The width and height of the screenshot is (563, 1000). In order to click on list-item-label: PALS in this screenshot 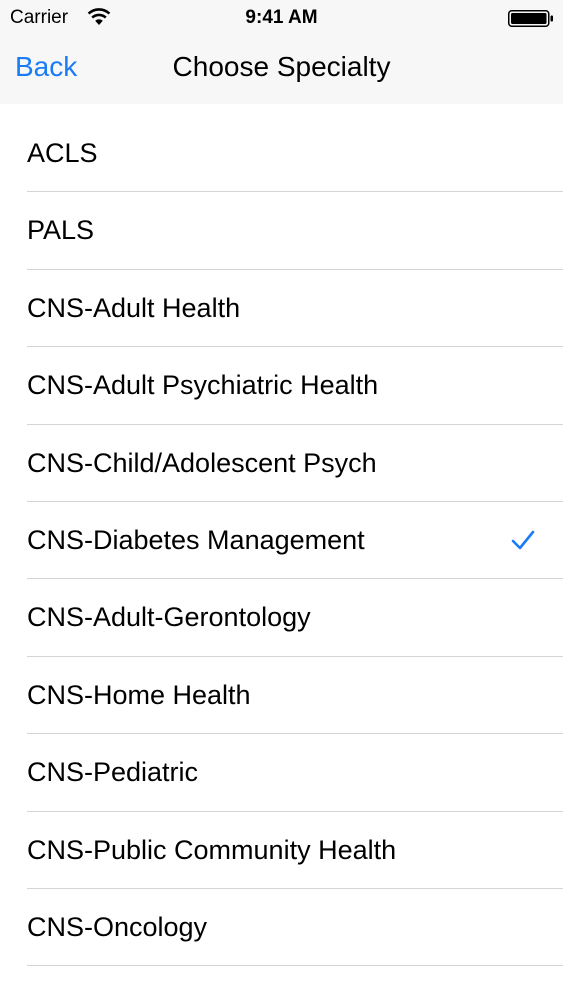, I will do `click(61, 230)`.